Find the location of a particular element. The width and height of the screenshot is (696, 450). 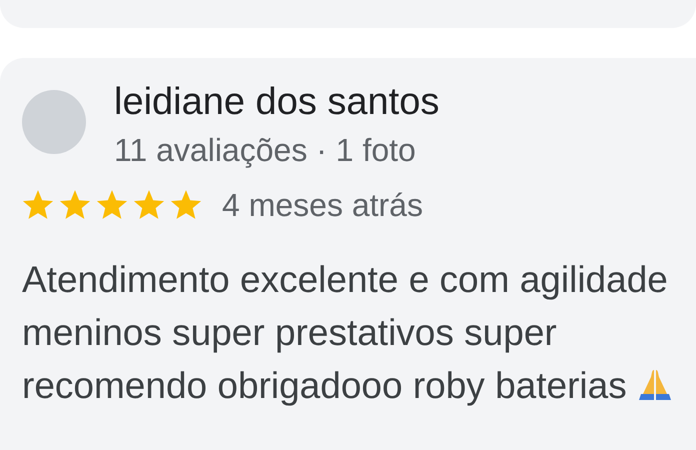

author-name: leidiane dos santos is located at coordinates (277, 102).